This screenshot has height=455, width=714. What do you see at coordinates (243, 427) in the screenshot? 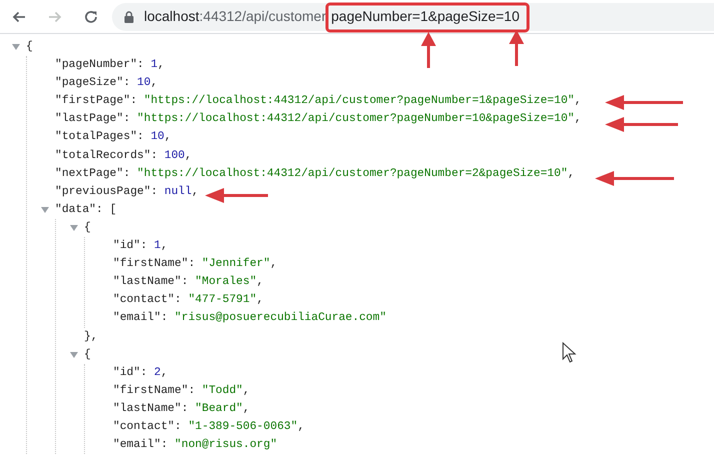
I see `json-value: "1-389-506-0063"` at bounding box center [243, 427].